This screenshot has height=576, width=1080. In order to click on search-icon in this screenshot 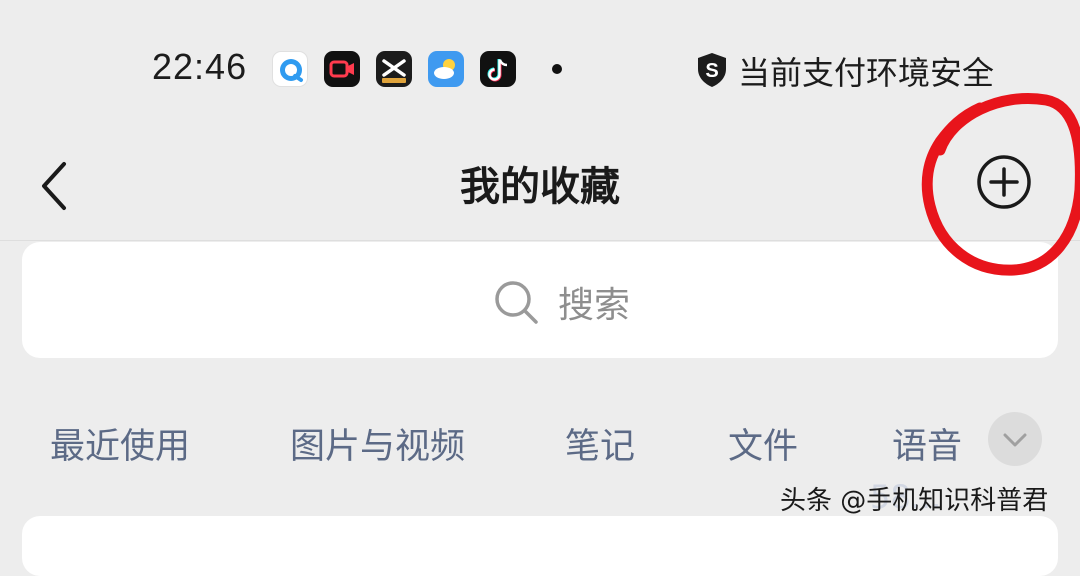, I will do `click(516, 302)`.